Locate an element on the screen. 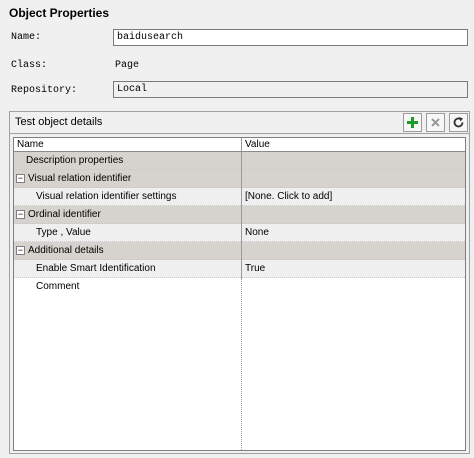  repository-label: Repository: is located at coordinates (44, 90).